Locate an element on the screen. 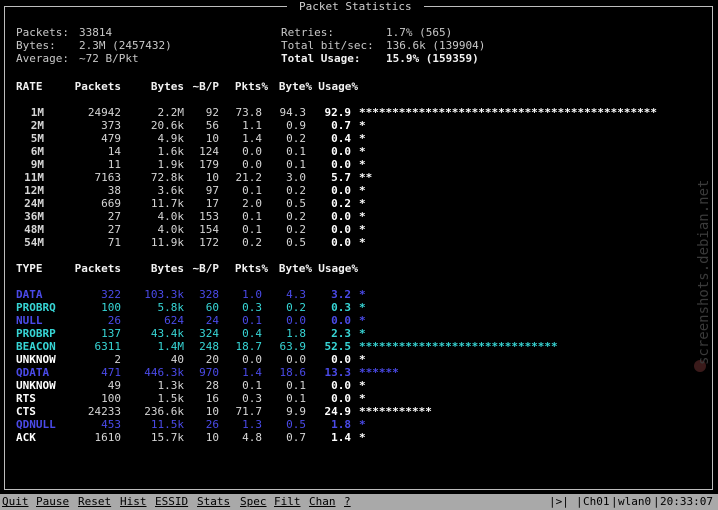 This screenshot has height=510, width=718. type-cell: 324 is located at coordinates (209, 333).